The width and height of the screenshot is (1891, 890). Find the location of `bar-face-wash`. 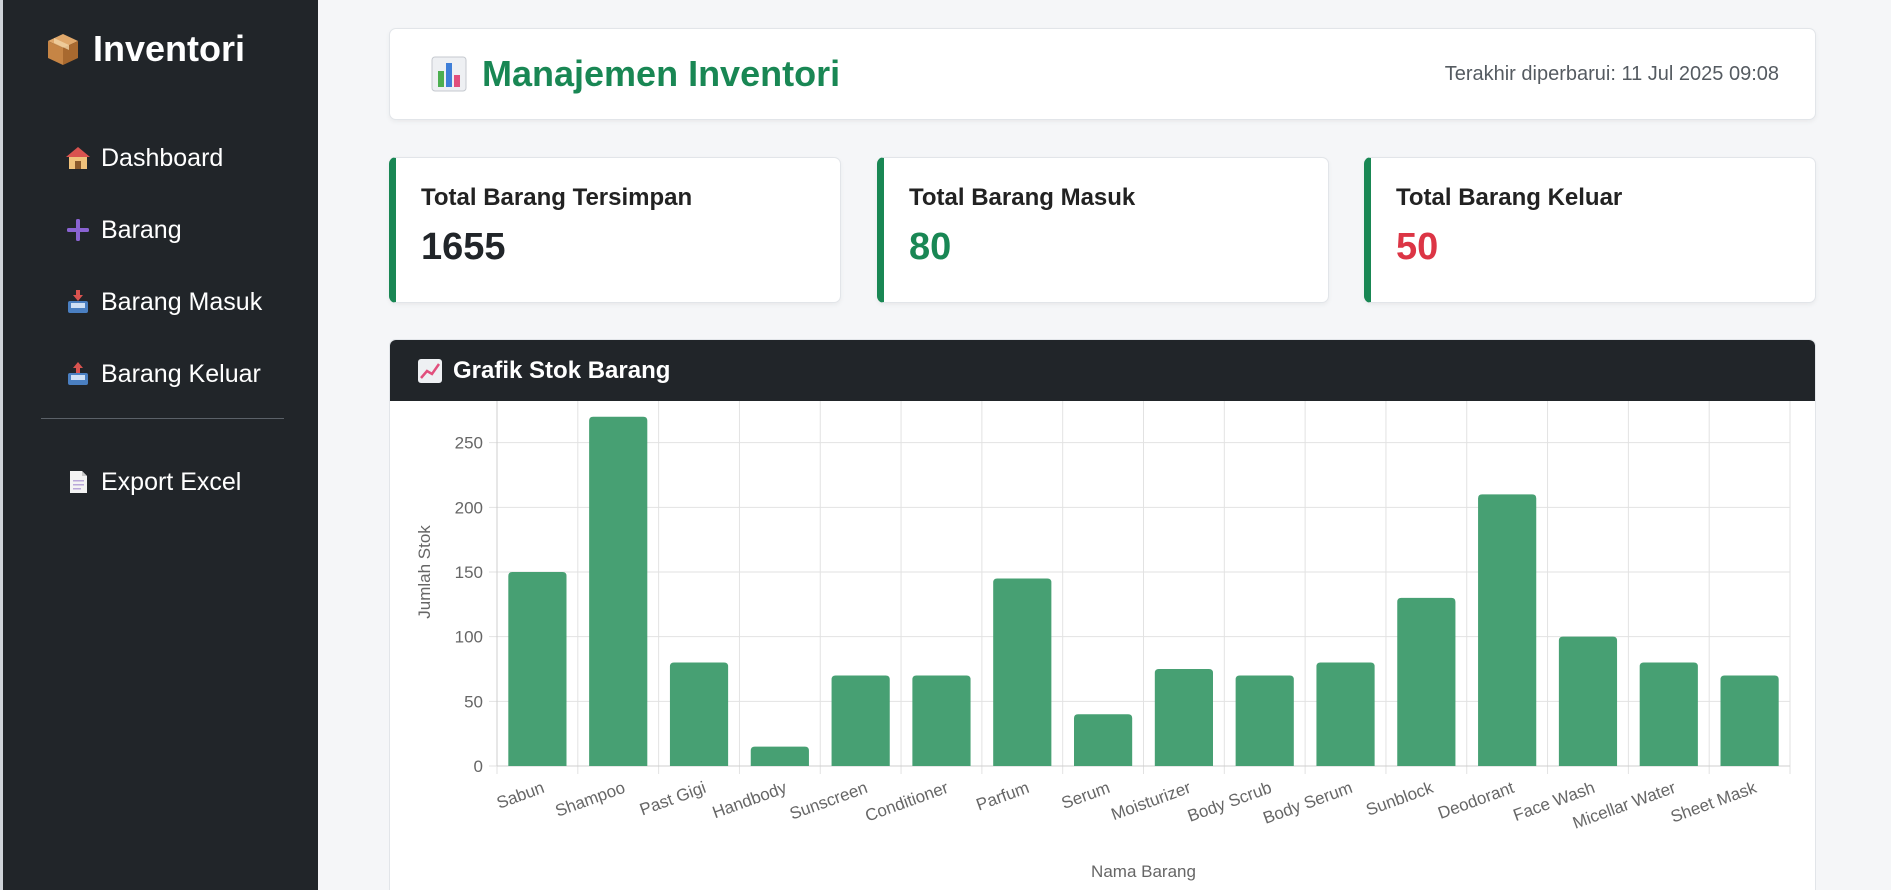

bar-face-wash is located at coordinates (1588, 701).